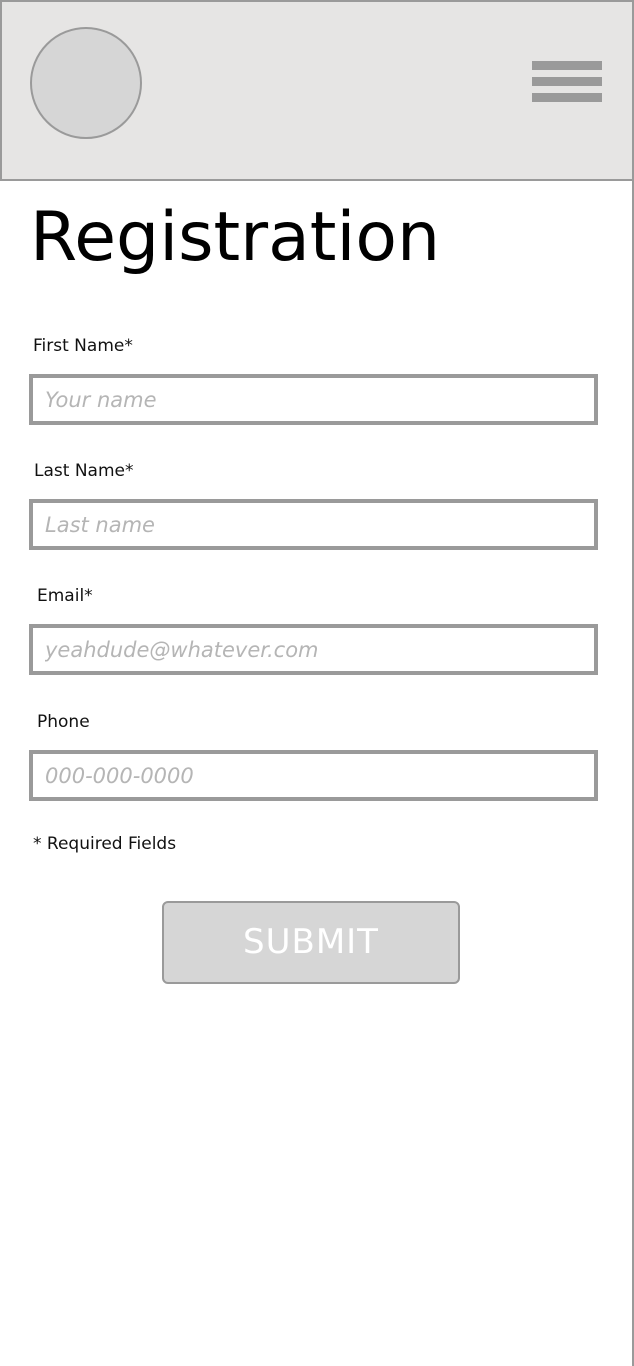 The height and width of the screenshot is (1366, 634). Describe the element at coordinates (83, 346) in the screenshot. I see `first-name-label: First Name*` at that location.